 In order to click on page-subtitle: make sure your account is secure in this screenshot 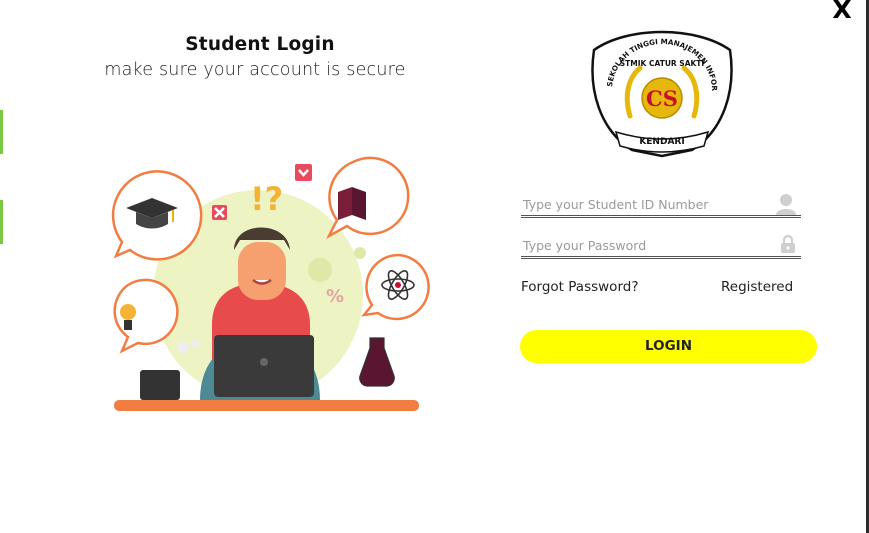, I will do `click(255, 70)`.